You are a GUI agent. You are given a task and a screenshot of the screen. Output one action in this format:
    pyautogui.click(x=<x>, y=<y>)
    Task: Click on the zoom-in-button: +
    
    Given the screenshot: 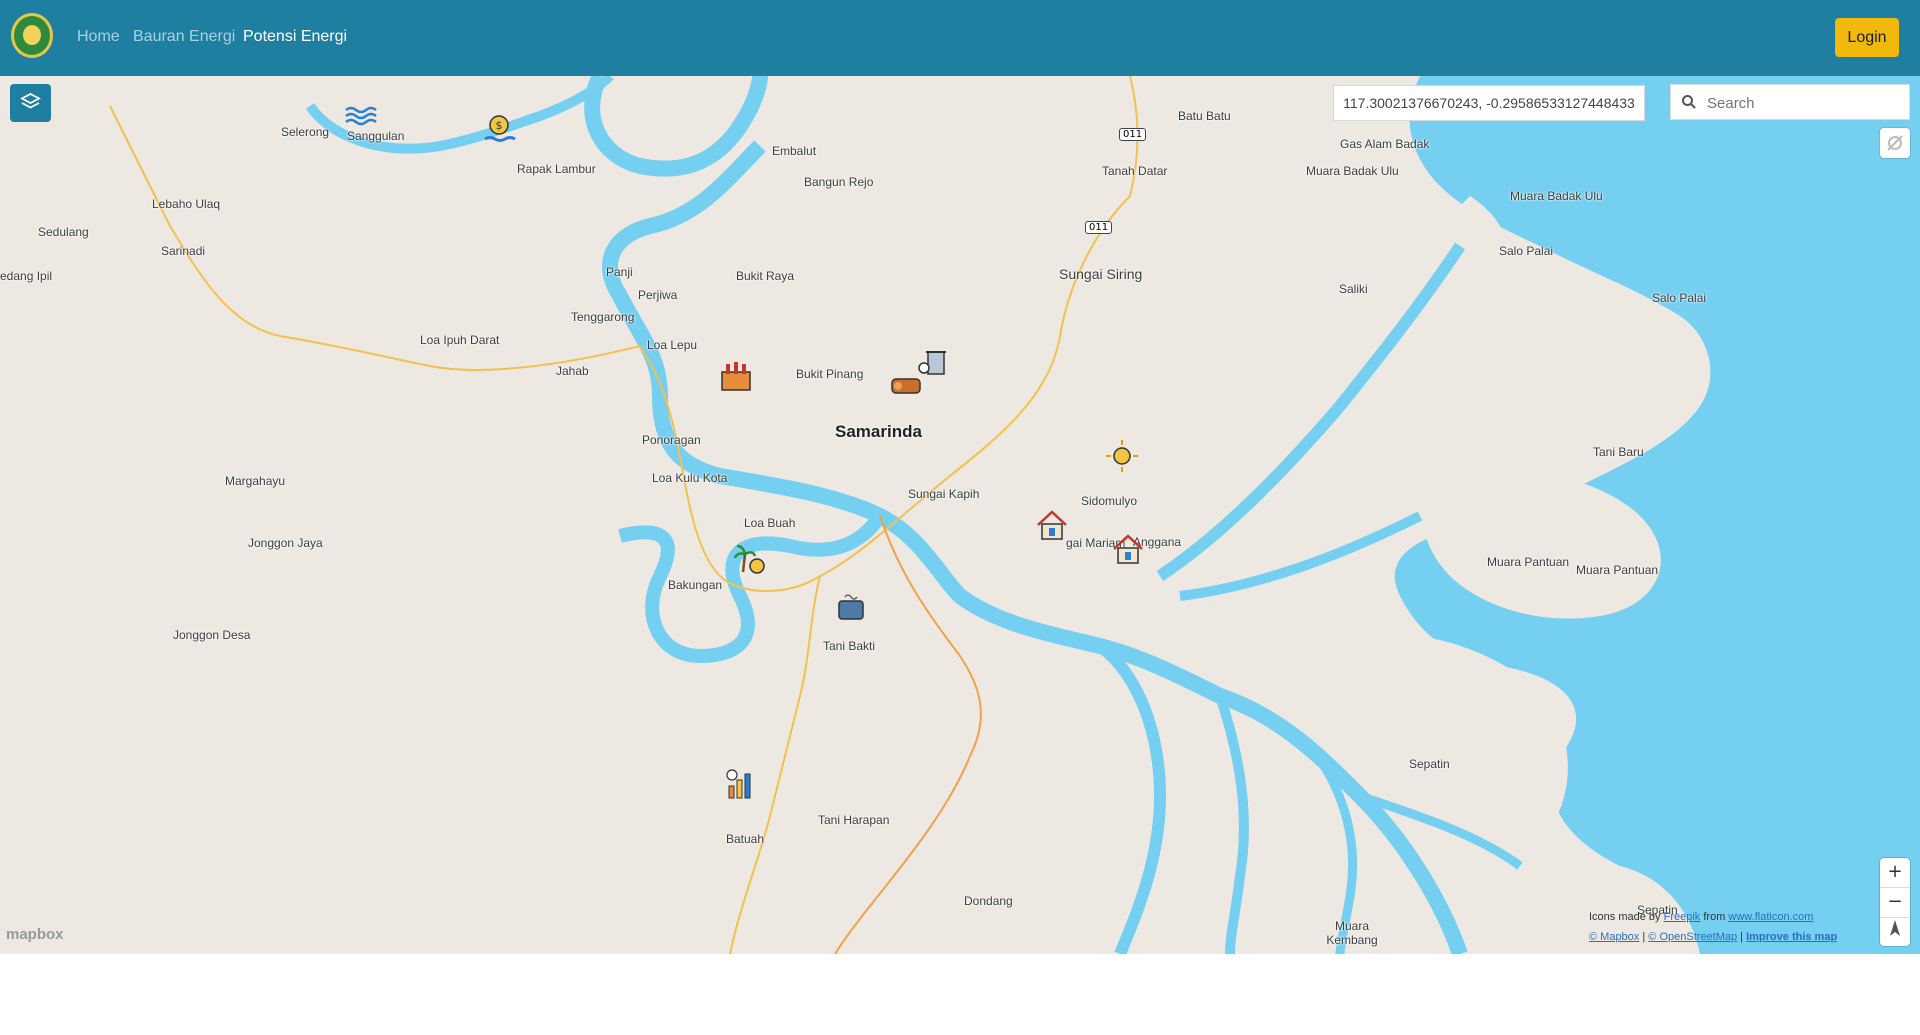 What is the action you would take?
    pyautogui.click(x=1895, y=873)
    